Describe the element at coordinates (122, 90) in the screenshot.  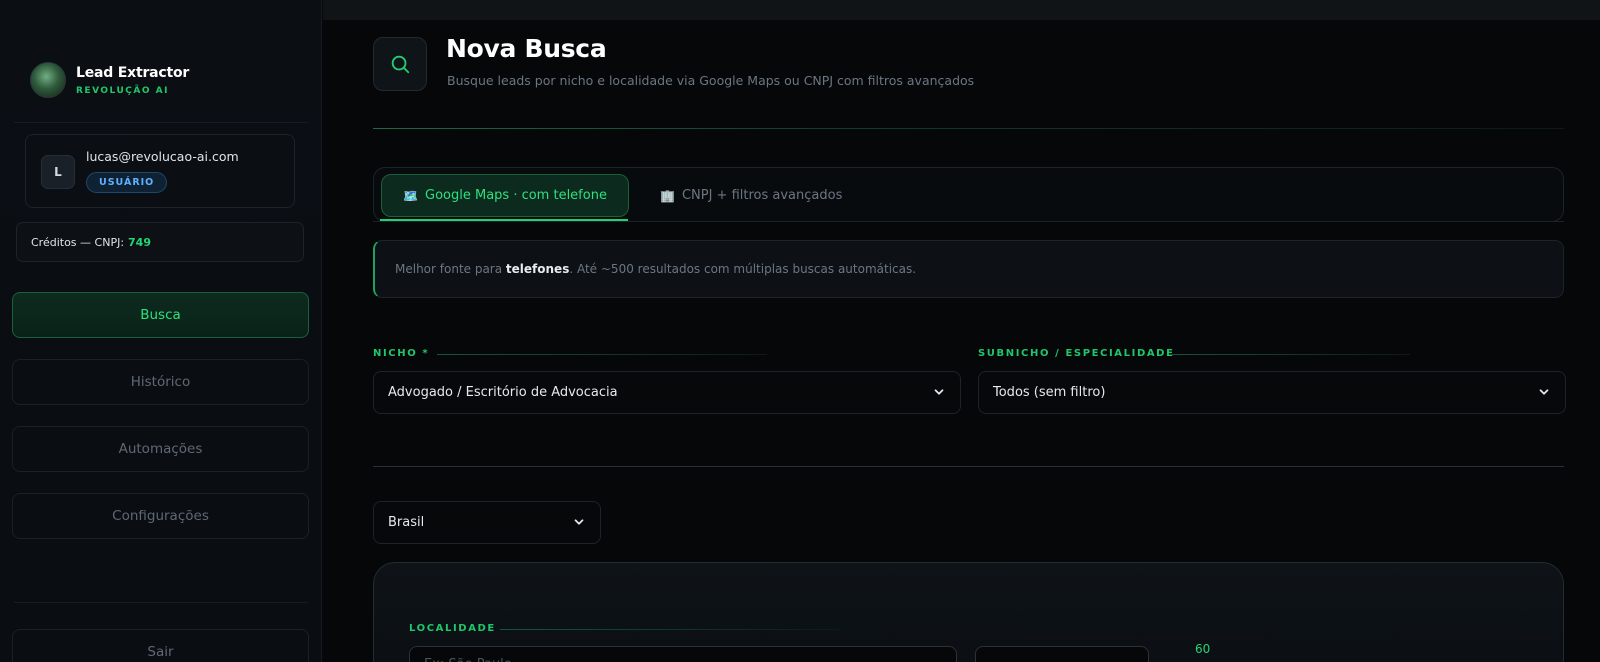
I see `brand-subtitle: REVOLUÇÃO AI` at that location.